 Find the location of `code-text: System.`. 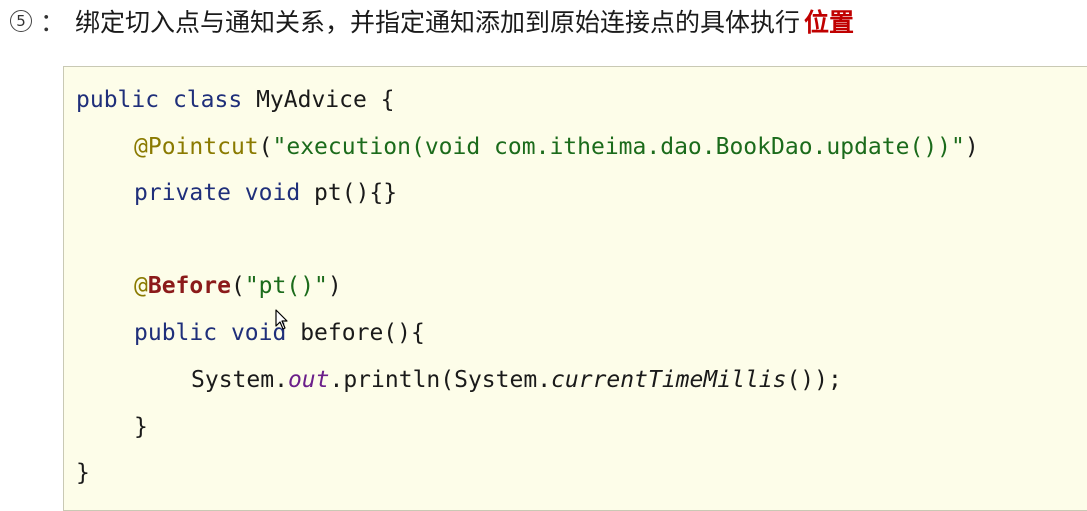

code-text: System. is located at coordinates (239, 380).